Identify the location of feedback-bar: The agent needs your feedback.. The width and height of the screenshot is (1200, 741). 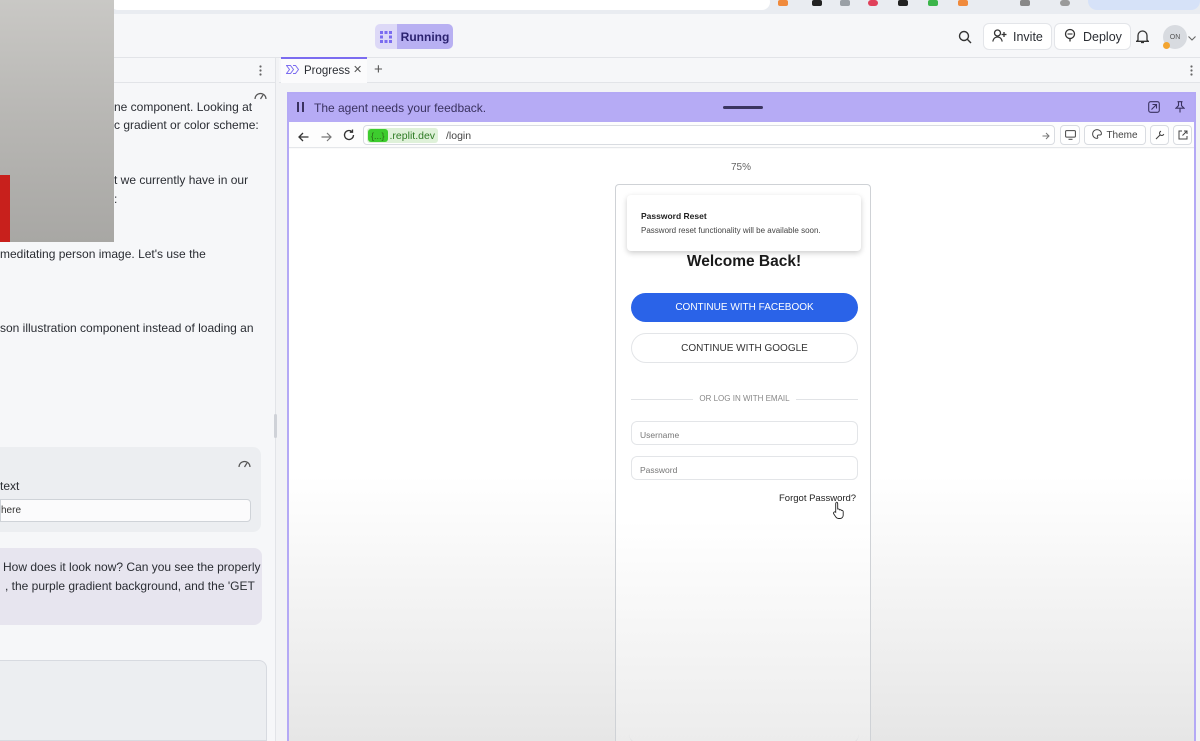
(741, 108).